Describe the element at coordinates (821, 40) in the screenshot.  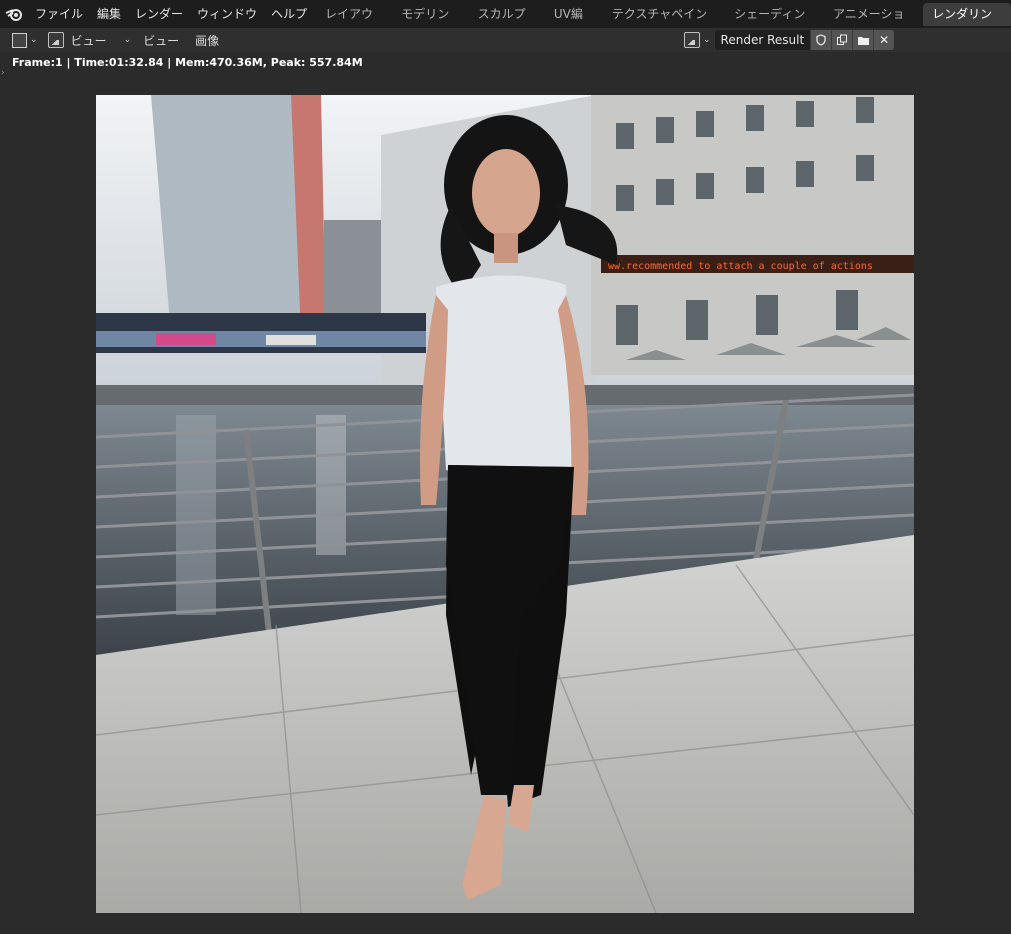
I see `shield-icon` at that location.